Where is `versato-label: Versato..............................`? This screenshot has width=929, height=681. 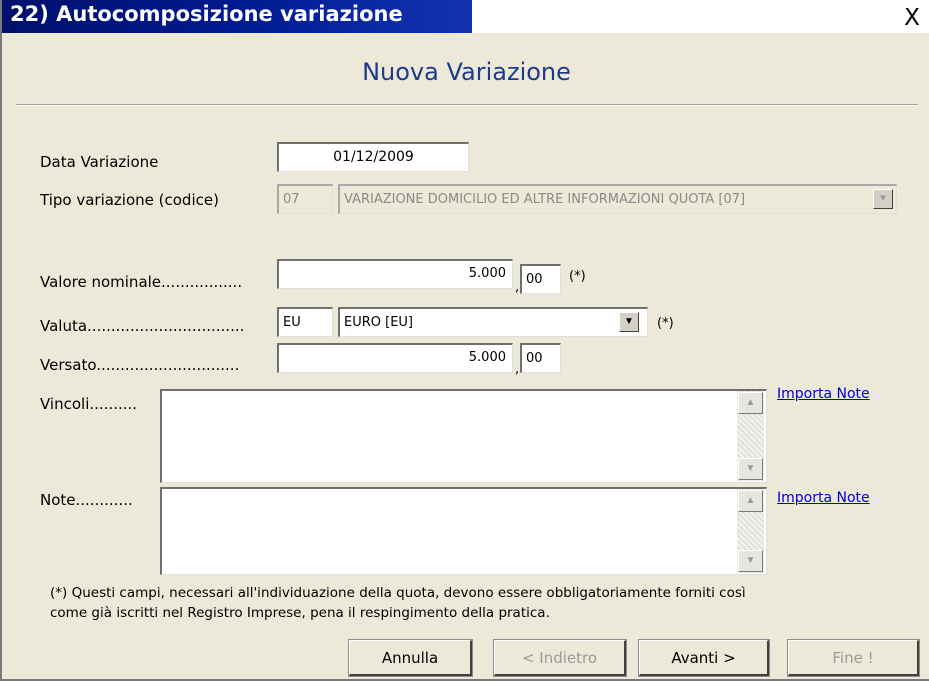
versato-label: Versato.............................. is located at coordinates (140, 365).